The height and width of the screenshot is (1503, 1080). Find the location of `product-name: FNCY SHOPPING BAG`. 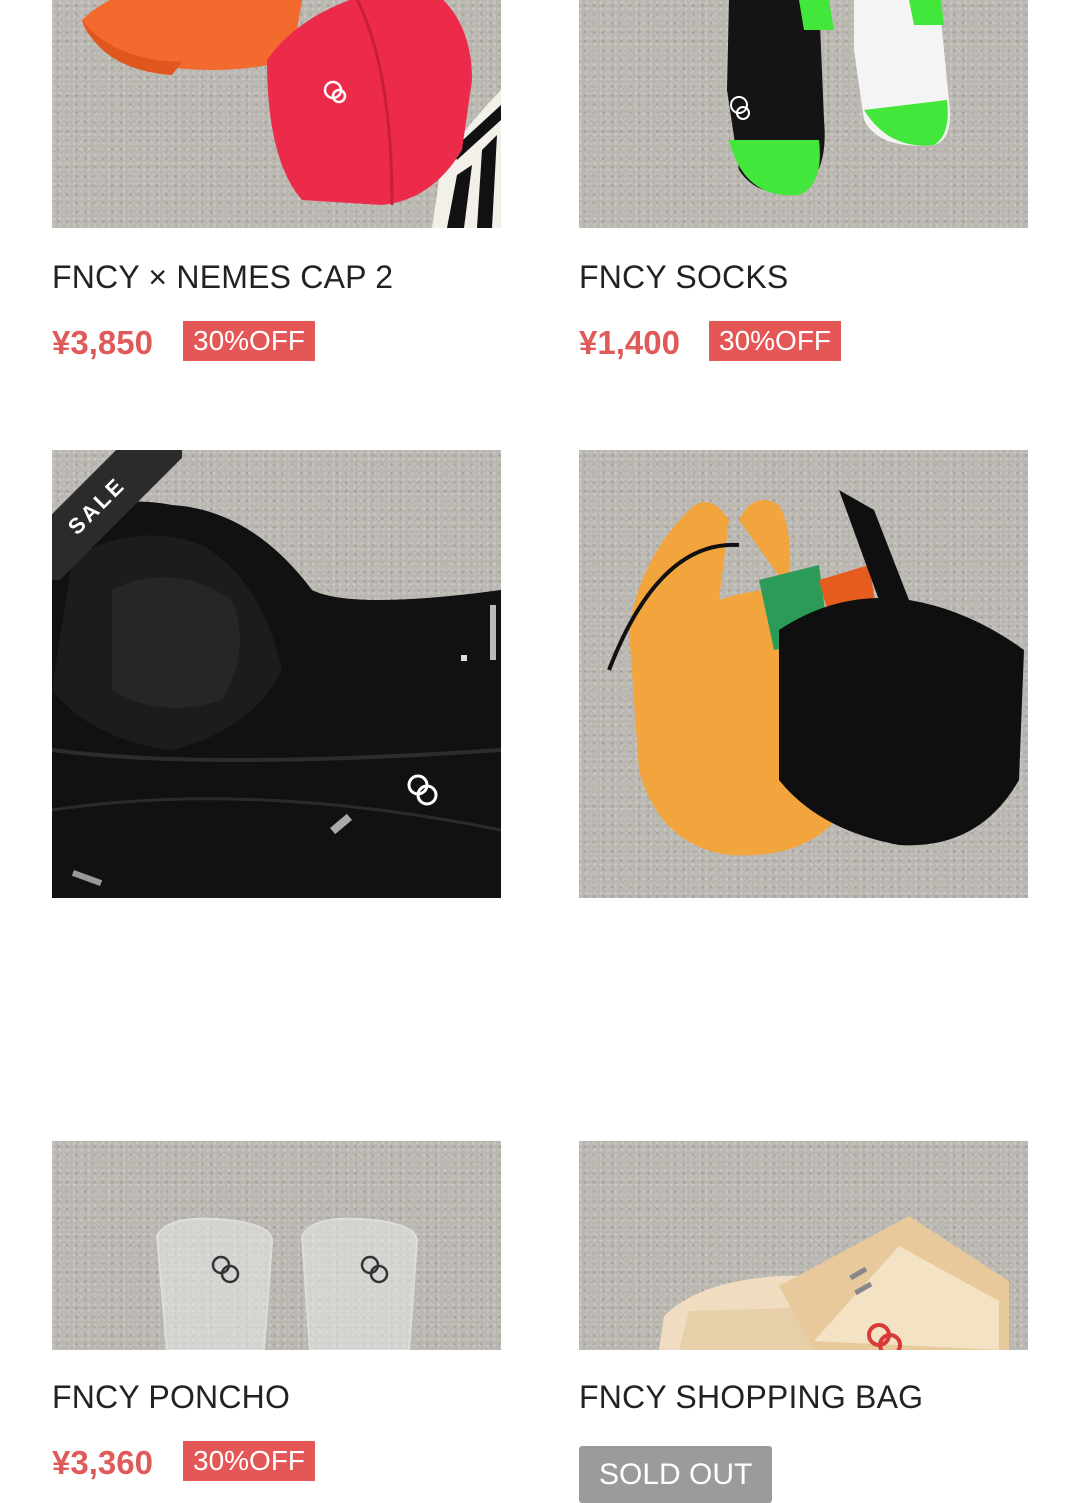

product-name: FNCY SHOPPING BAG is located at coordinates (751, 1397).